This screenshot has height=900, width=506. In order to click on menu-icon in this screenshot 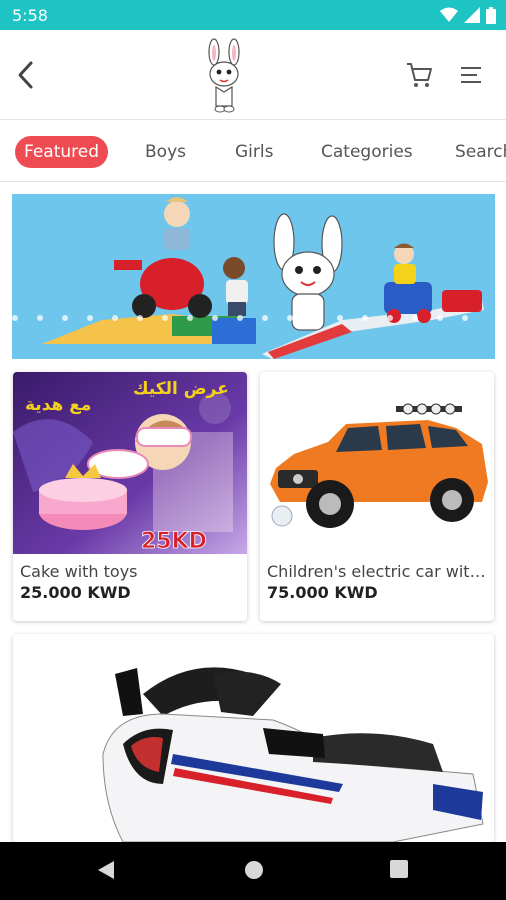, I will do `click(471, 75)`.